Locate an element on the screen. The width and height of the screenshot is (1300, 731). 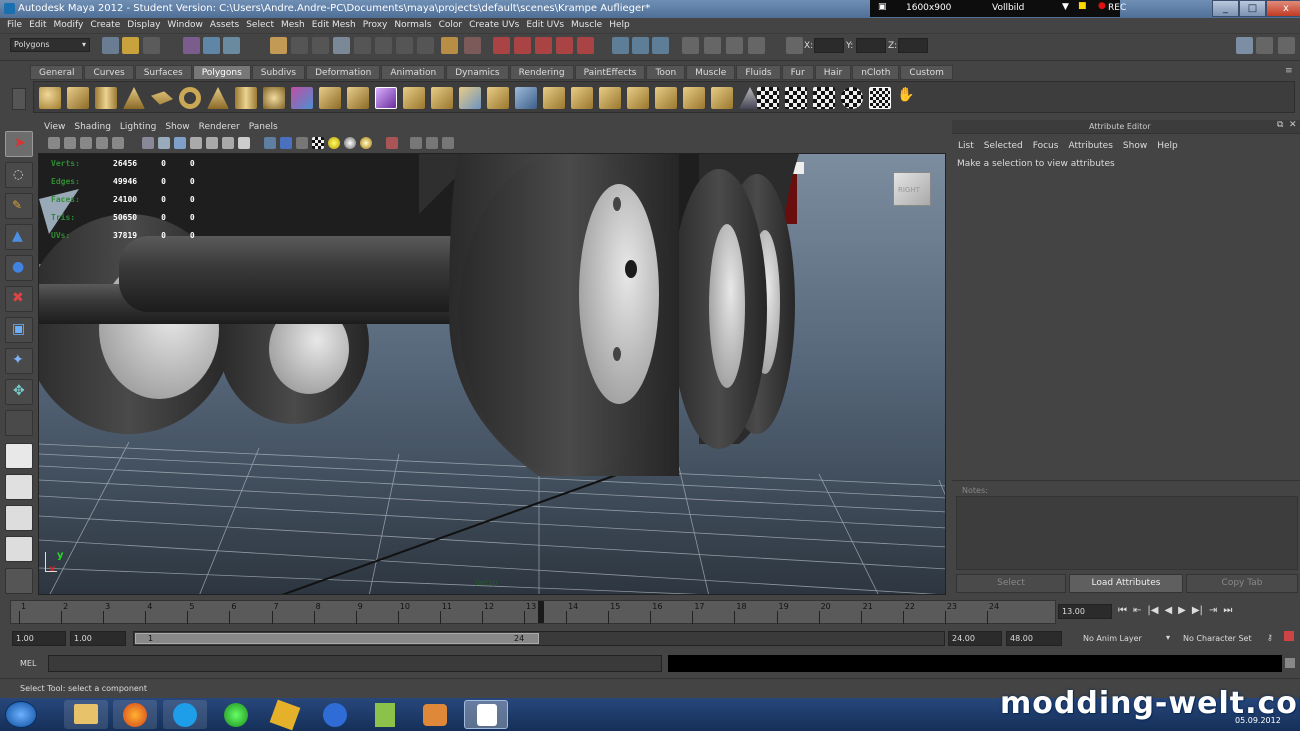
absolute-transform-icon is located at coordinates (690, 45).